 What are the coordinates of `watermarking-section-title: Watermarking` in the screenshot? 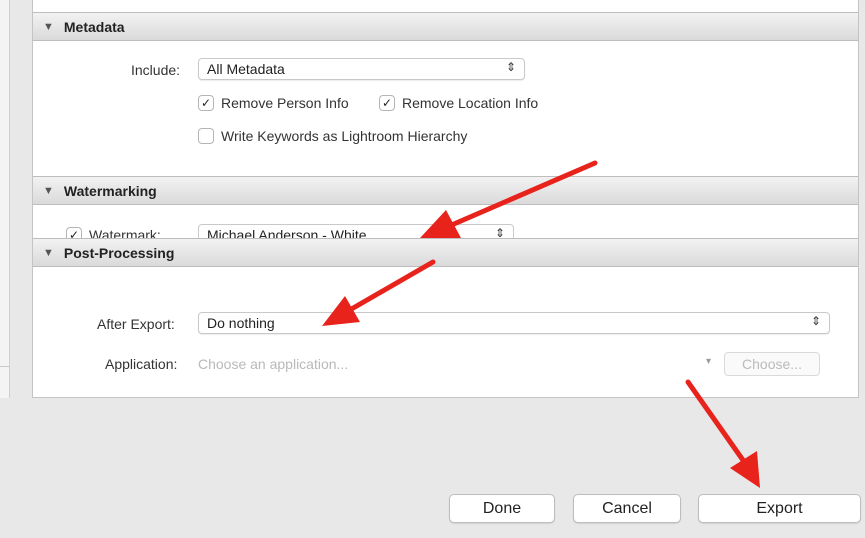 It's located at (110, 190).